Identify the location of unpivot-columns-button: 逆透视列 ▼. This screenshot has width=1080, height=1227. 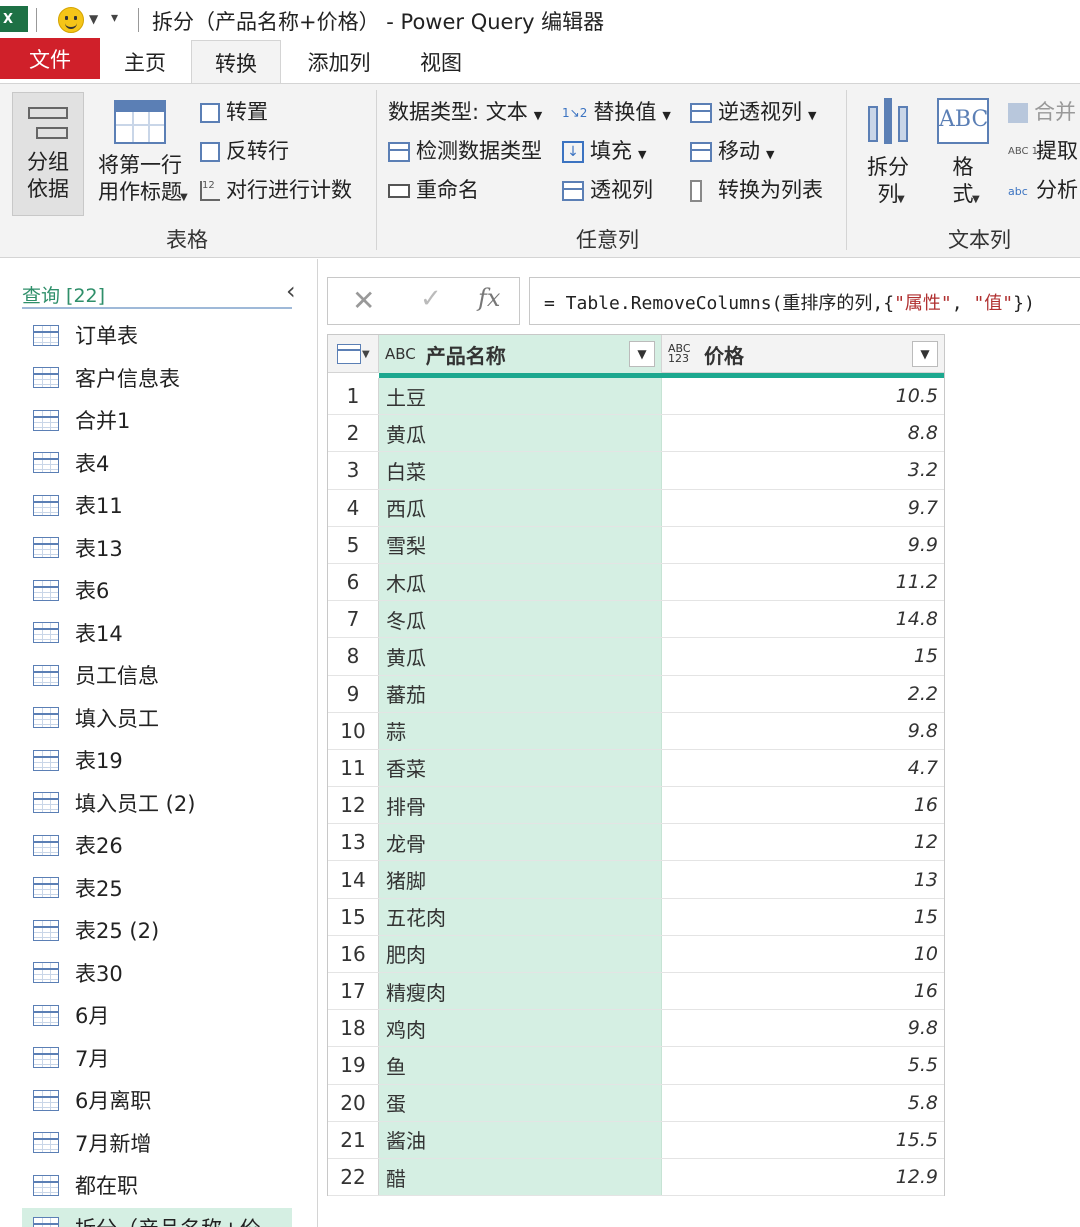
(753, 111).